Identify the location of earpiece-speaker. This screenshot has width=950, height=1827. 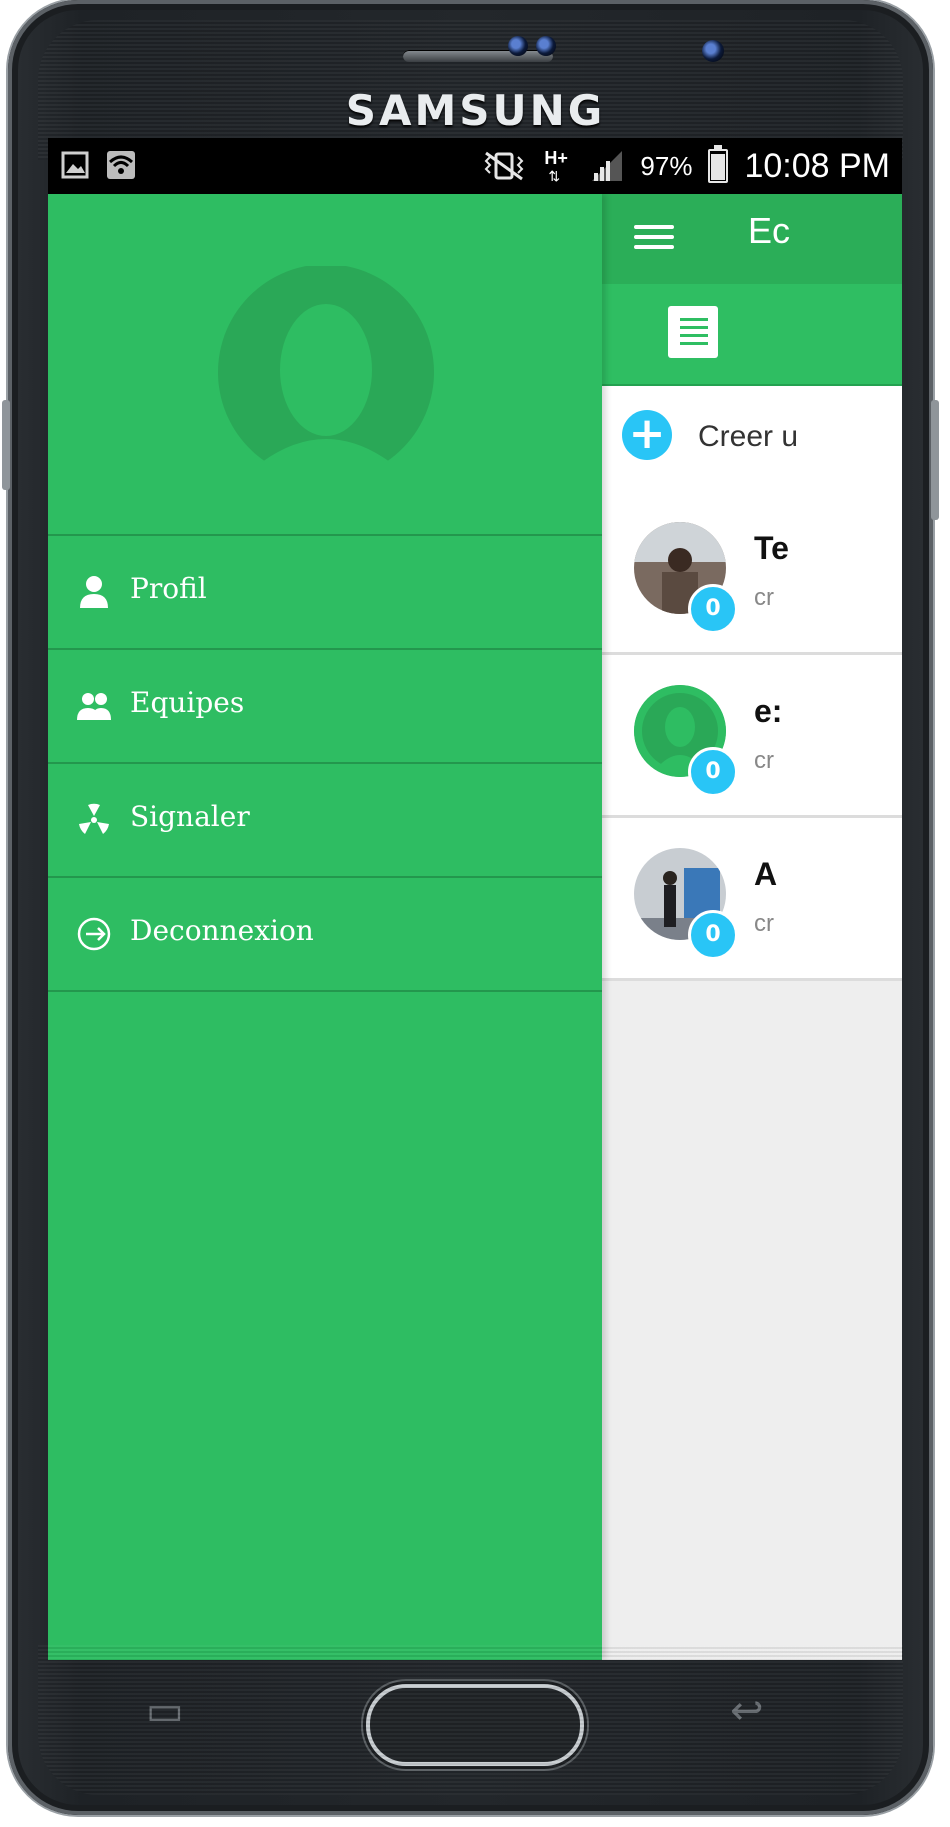
(478, 56).